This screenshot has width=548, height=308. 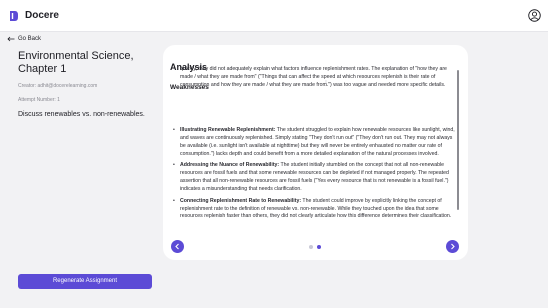 What do you see at coordinates (228, 130) in the screenshot?
I see `item-heading: Illustrating Renewable Replenishment:` at bounding box center [228, 130].